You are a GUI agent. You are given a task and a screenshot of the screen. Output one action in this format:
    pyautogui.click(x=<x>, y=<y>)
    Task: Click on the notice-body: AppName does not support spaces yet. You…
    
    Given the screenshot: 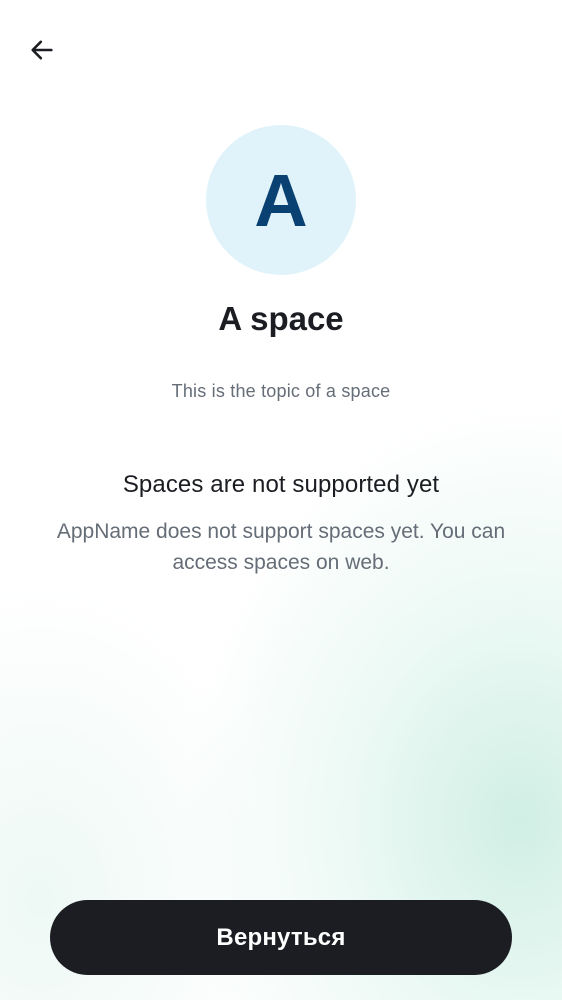 What is the action you would take?
    pyautogui.click(x=281, y=547)
    